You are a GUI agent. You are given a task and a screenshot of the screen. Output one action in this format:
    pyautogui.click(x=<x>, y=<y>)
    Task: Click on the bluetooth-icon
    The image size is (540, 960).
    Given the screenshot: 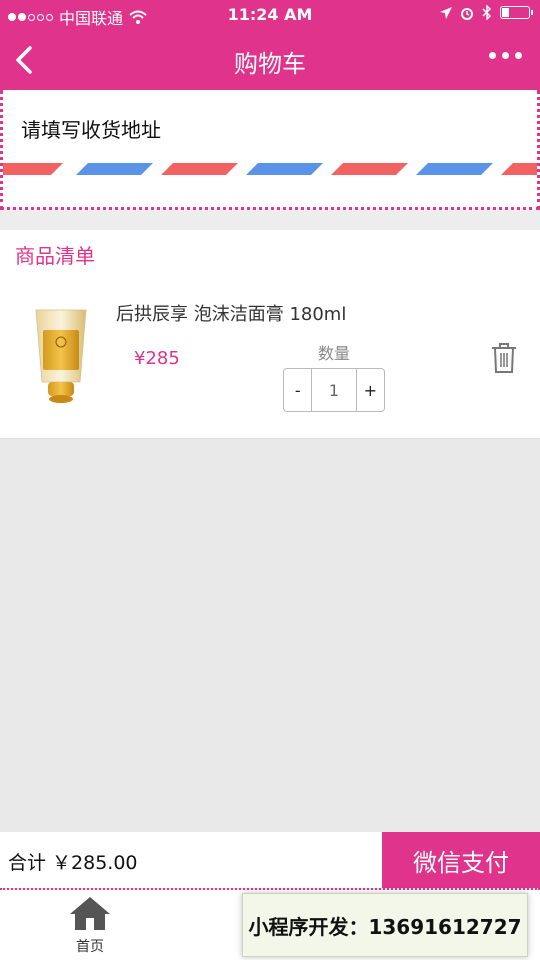 What is the action you would take?
    pyautogui.click(x=487, y=12)
    